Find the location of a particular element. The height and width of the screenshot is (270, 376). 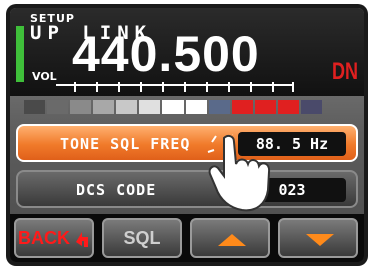

frequency-display: 440.500 is located at coordinates (166, 54).